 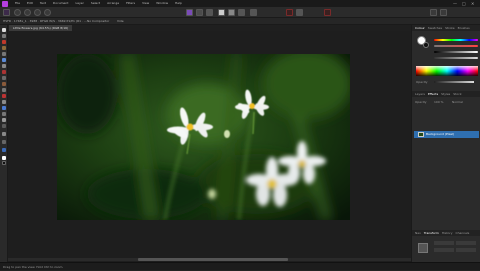 I want to click on background-color-swatch, so click(x=4, y=163).